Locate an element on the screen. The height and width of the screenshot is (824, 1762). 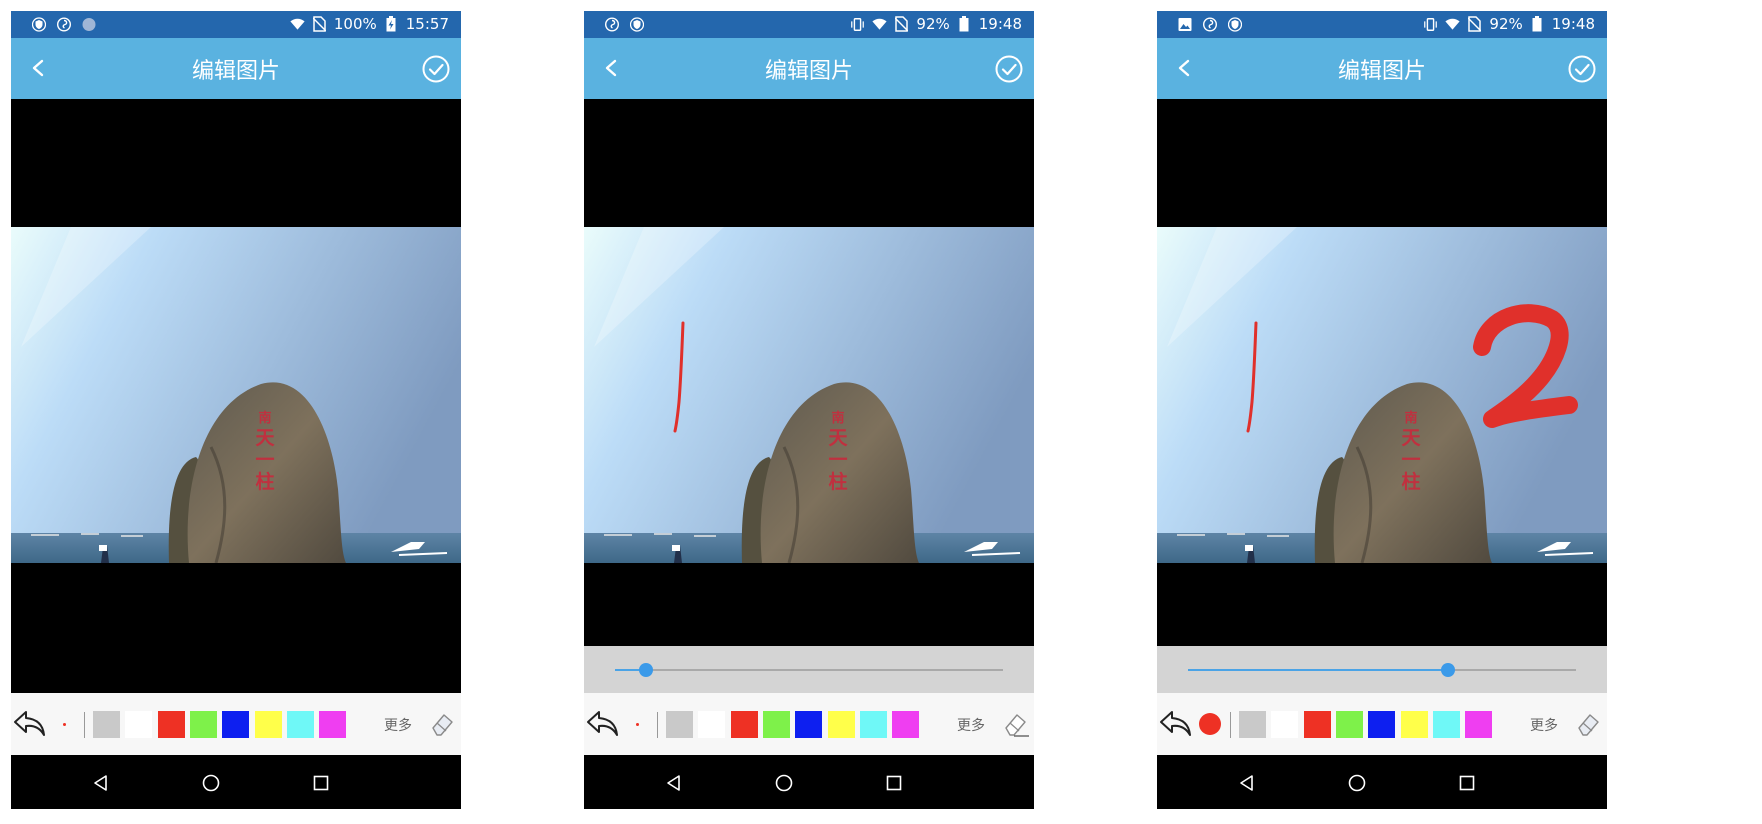
check-circle-icon is located at coordinates (1582, 69).